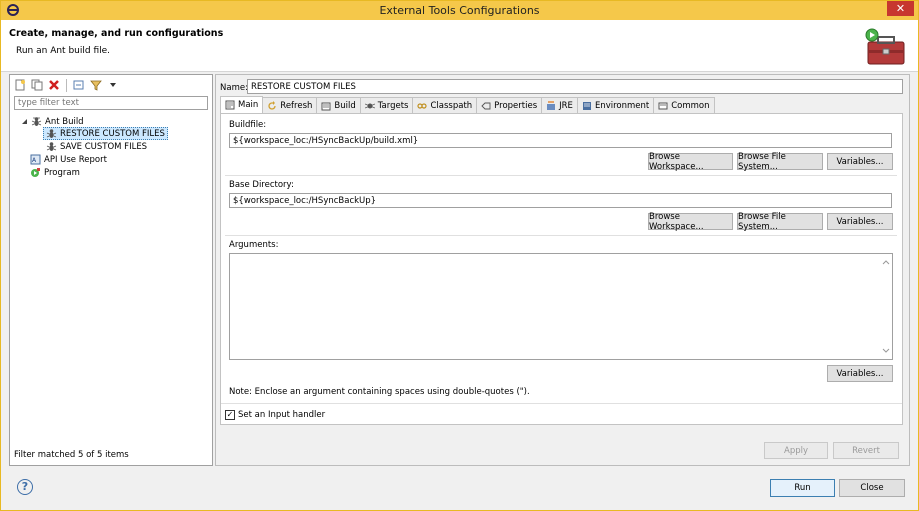  Describe the element at coordinates (248, 105) in the screenshot. I see `tab-label: Main` at that location.